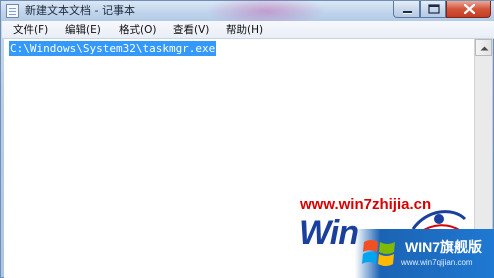 The height and width of the screenshot is (278, 494). I want to click on maximize-button, so click(433, 9).